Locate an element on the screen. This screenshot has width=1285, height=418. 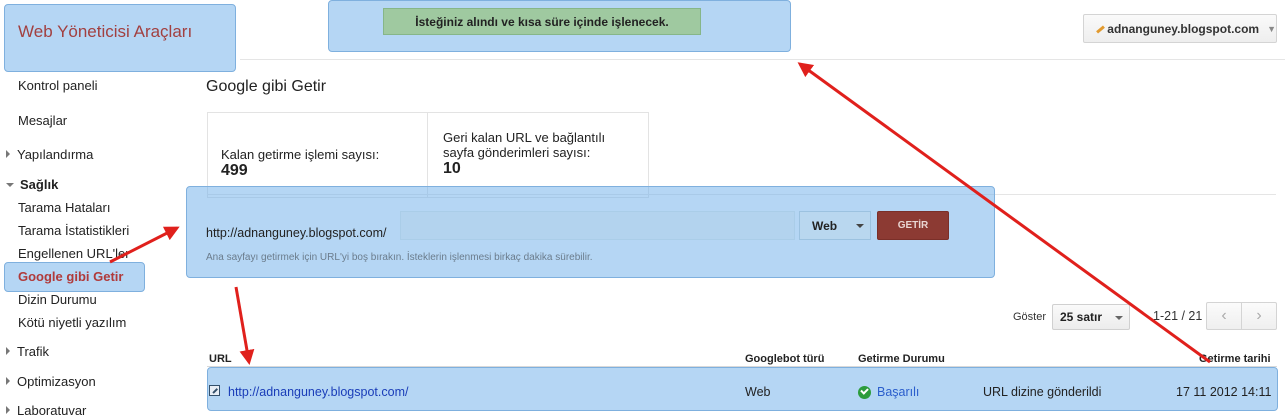
previous-page-button: ‹ is located at coordinates (1224, 316).